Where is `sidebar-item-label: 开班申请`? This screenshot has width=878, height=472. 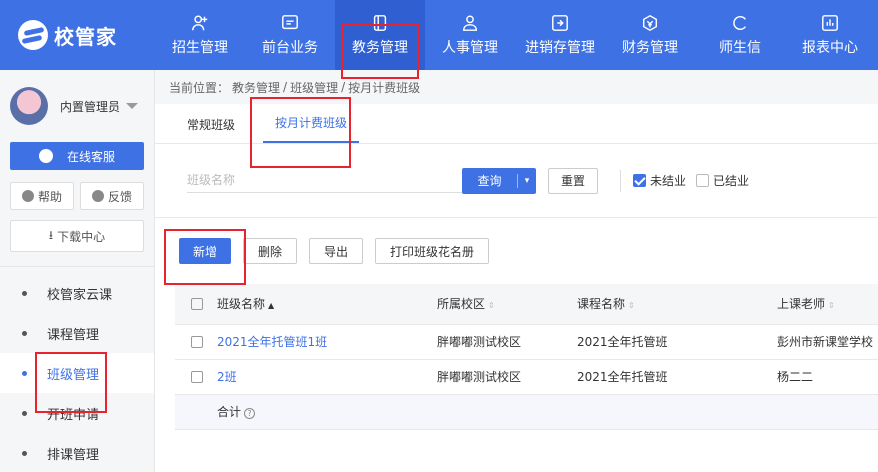
sidebar-item-label: 开班申请 is located at coordinates (73, 415).